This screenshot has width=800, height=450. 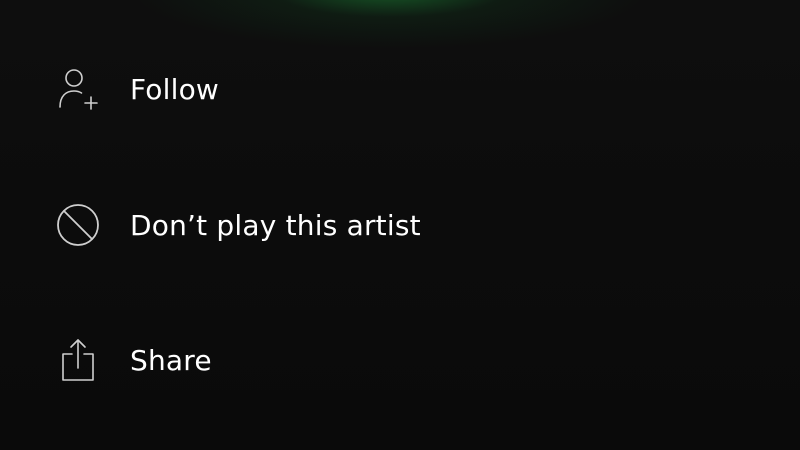 What do you see at coordinates (175, 89) in the screenshot?
I see `menu-item-label: Follow` at bounding box center [175, 89].